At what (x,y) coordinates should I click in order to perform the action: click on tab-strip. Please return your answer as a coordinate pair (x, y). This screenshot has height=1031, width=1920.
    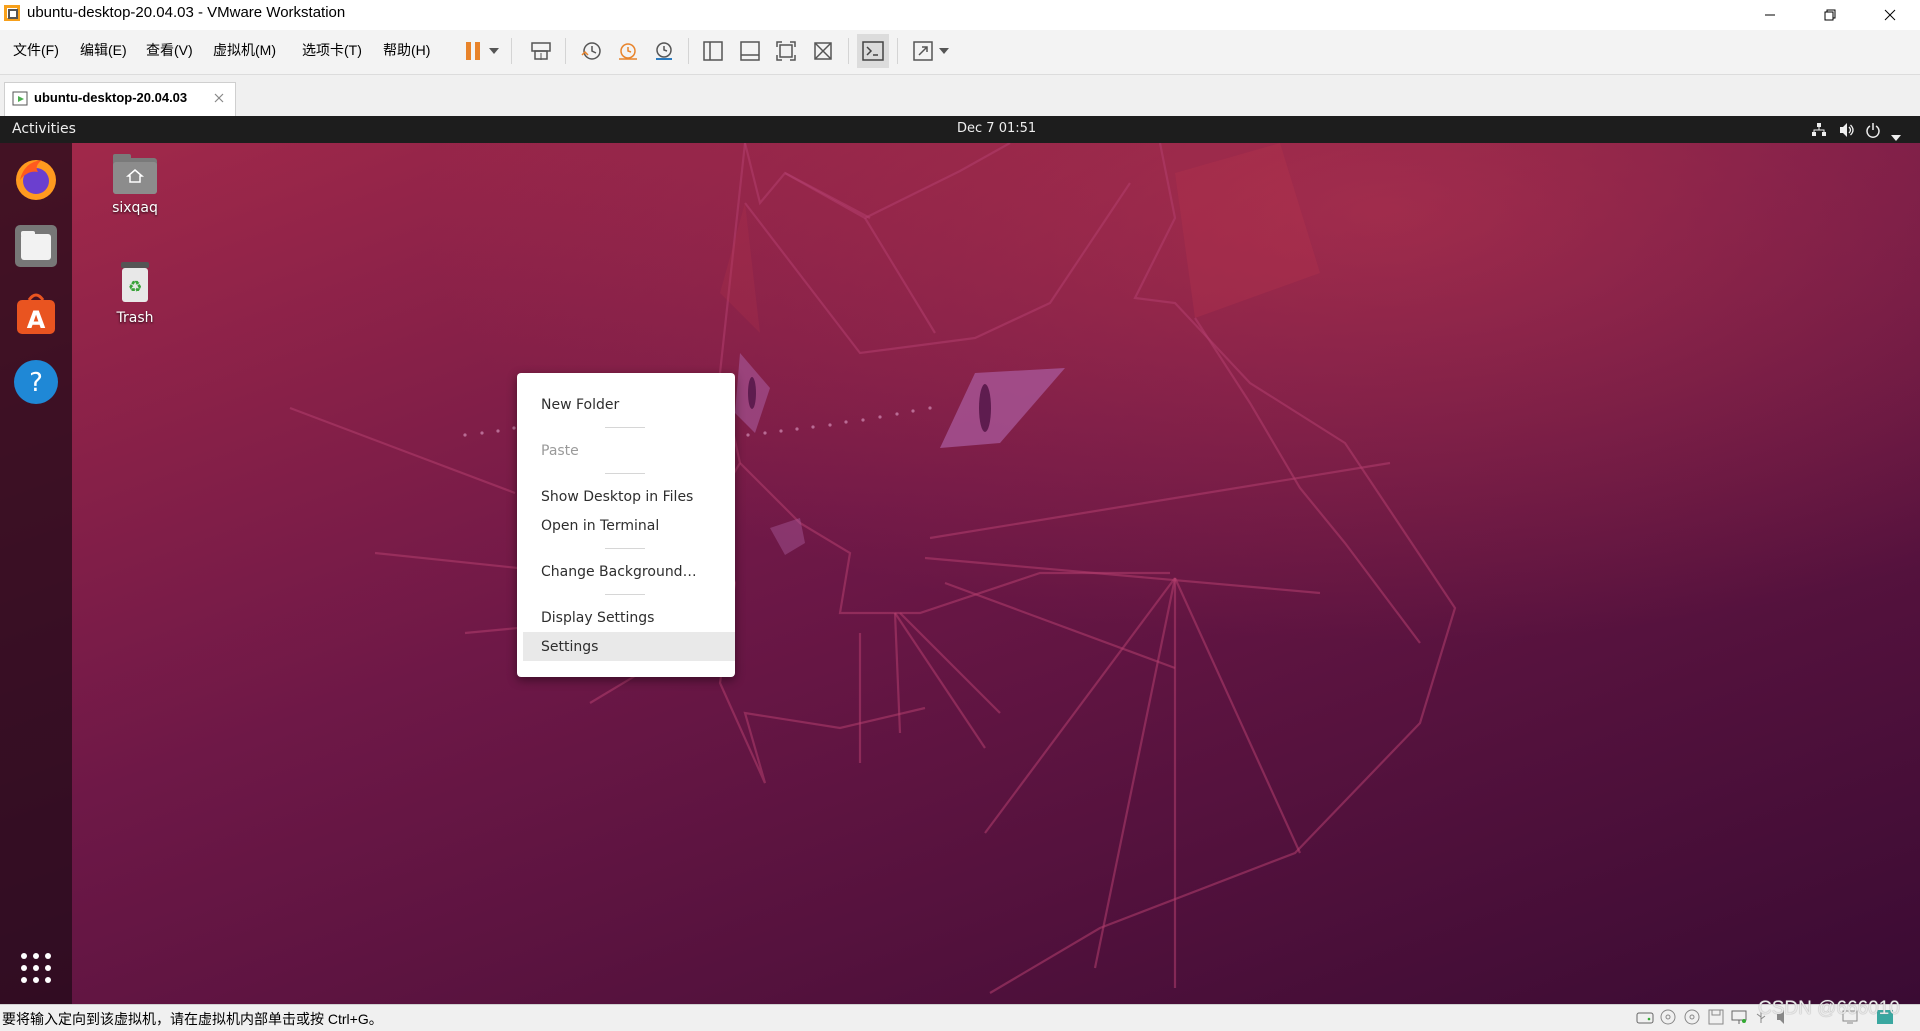
    Looking at the image, I should click on (960, 95).